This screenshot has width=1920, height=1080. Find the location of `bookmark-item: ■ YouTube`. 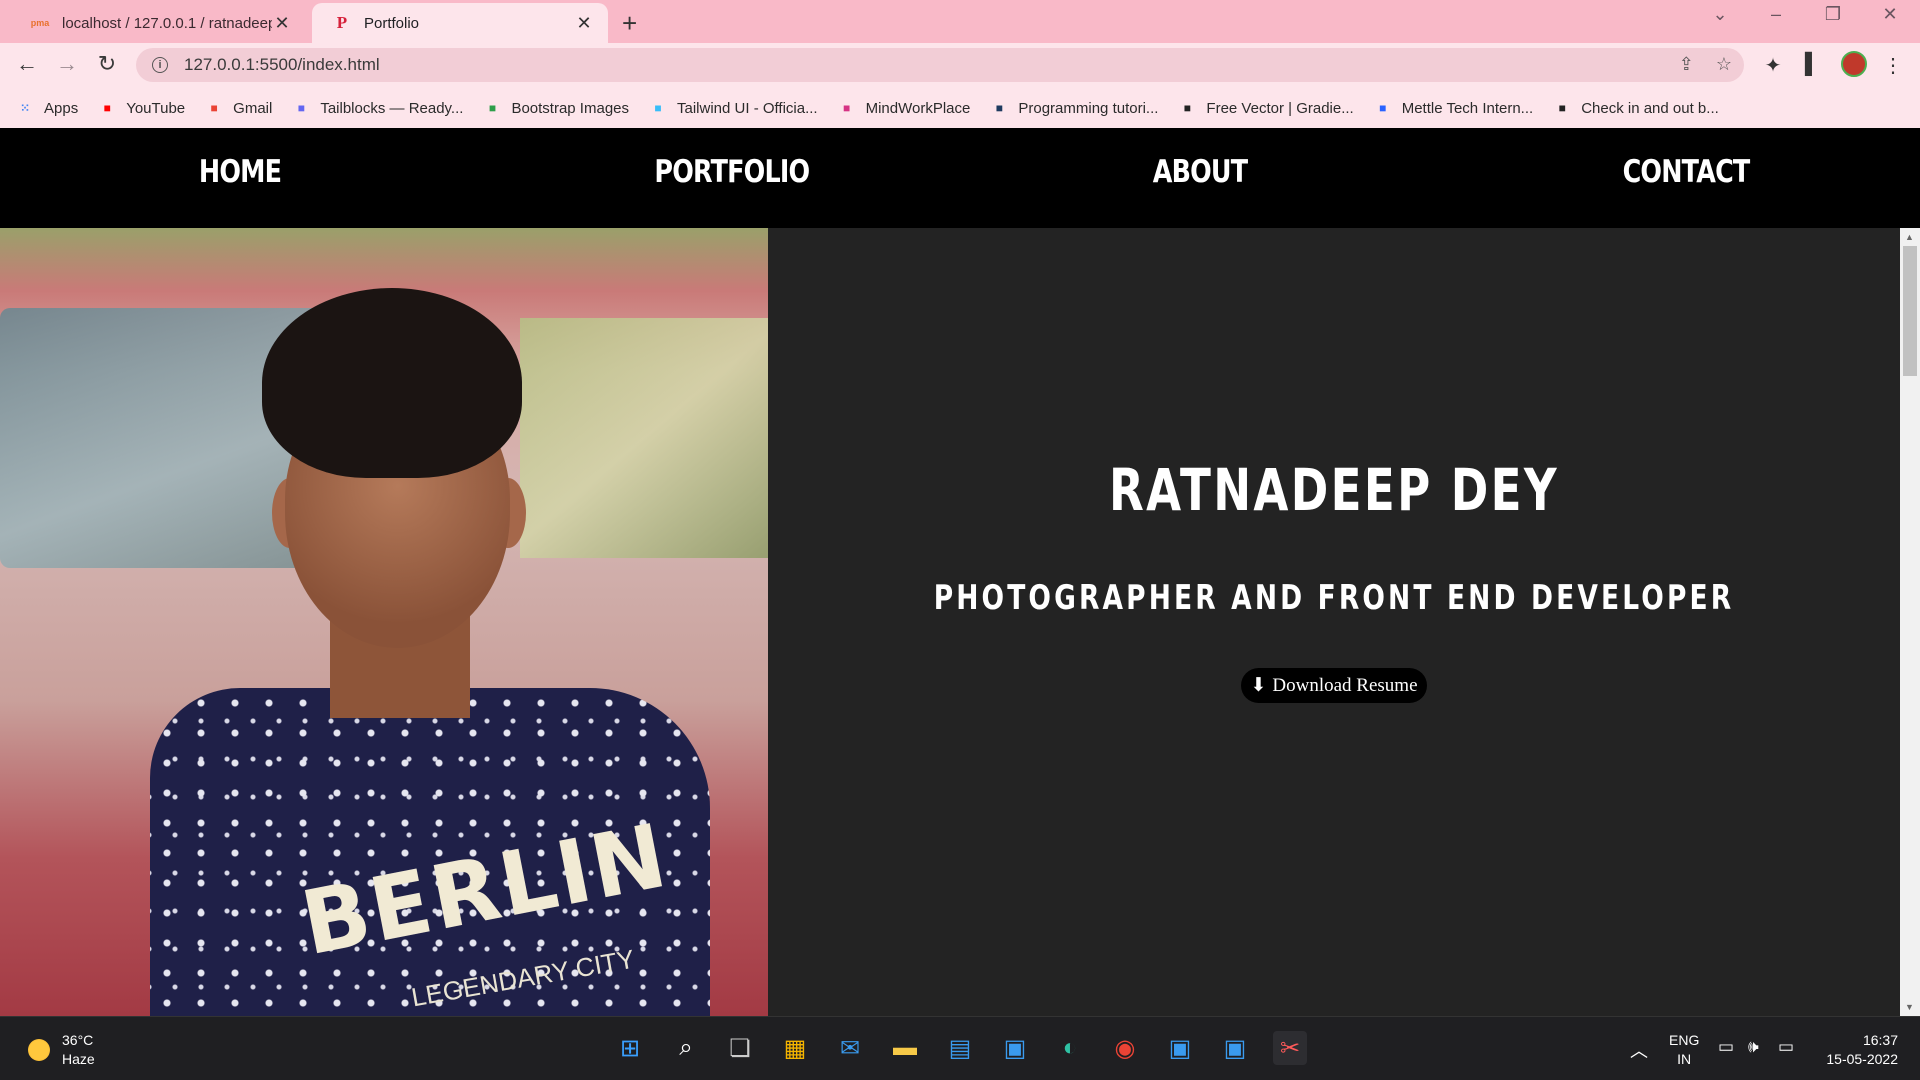

bookmark-item: ■ YouTube is located at coordinates (142, 108).